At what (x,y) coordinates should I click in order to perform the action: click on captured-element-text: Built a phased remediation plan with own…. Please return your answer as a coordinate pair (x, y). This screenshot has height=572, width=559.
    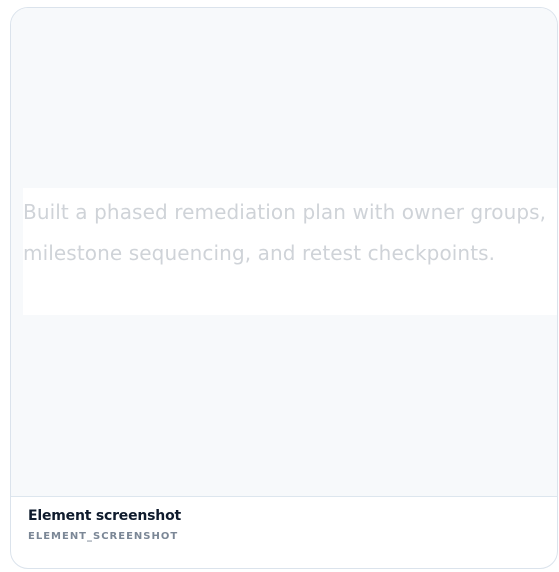
    Looking at the image, I should click on (285, 232).